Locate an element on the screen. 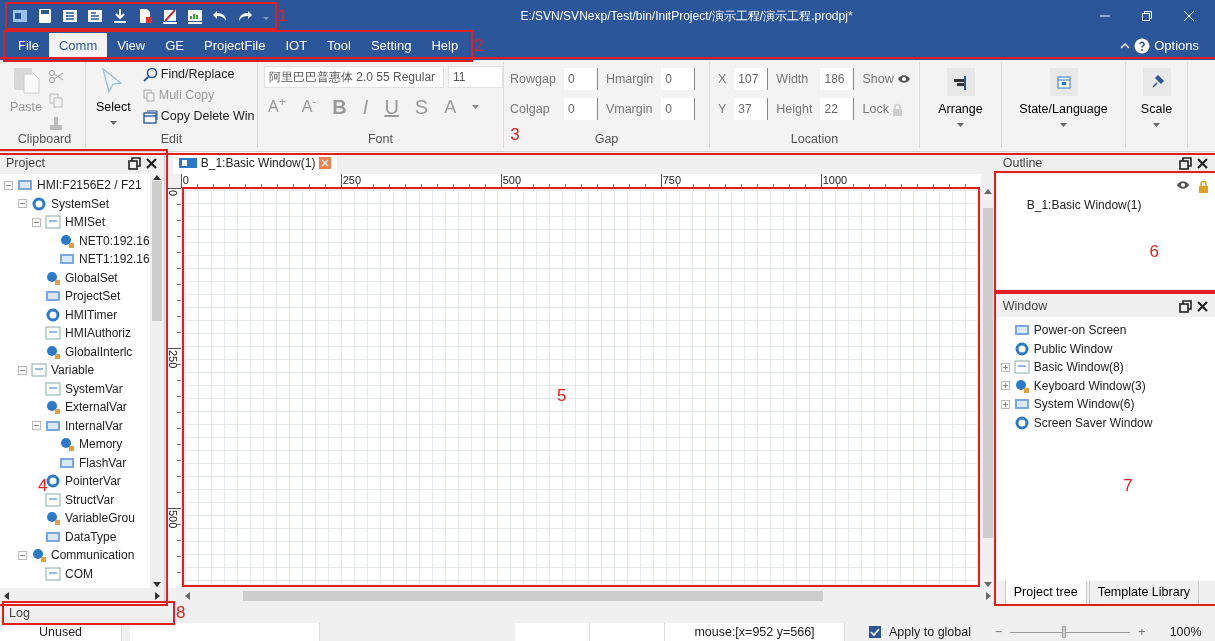  tree-item: Variable is located at coordinates (73, 370).